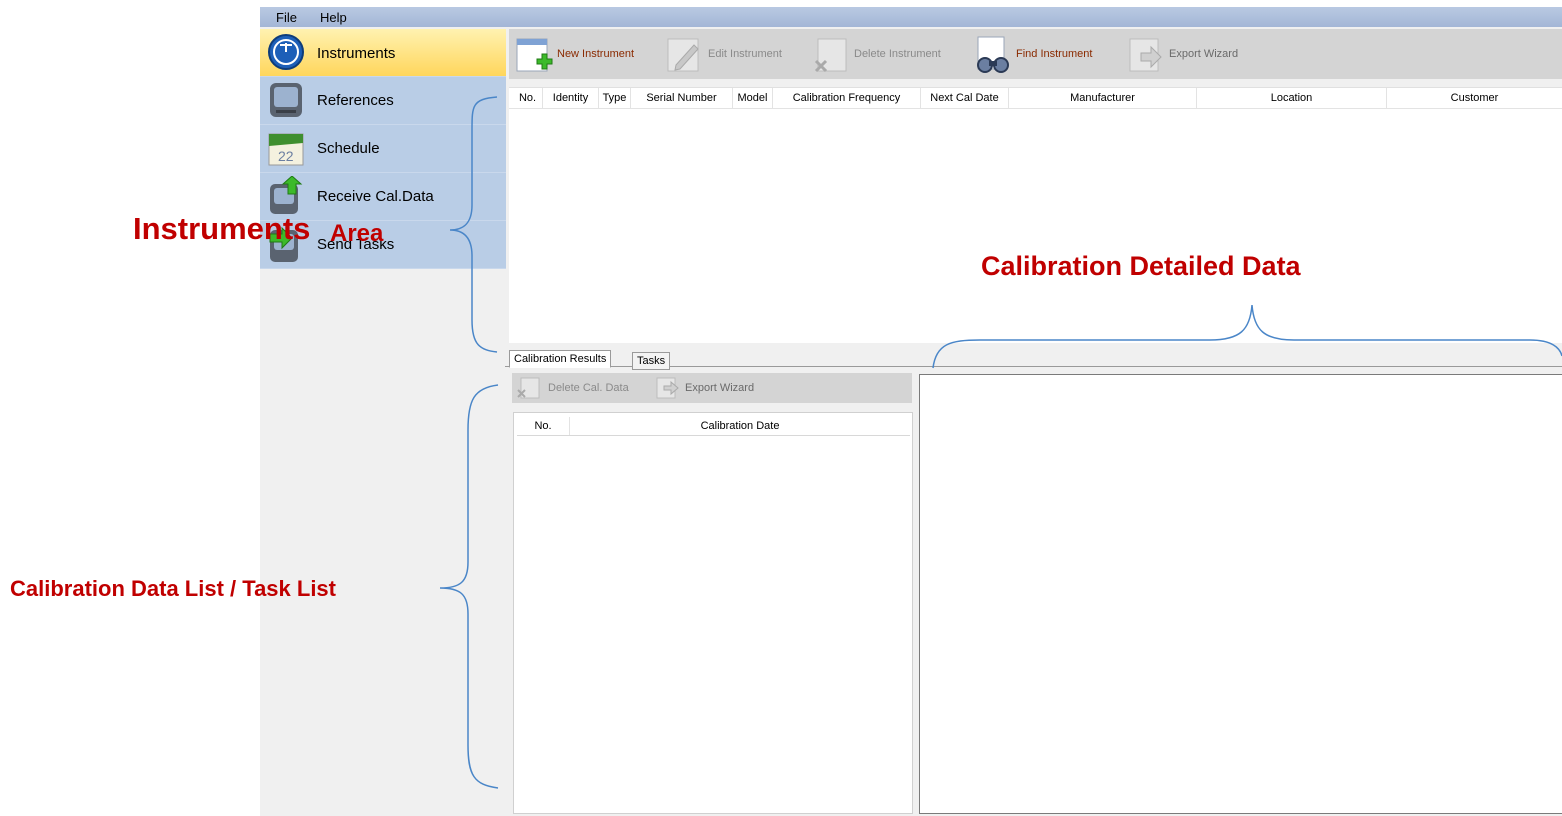 This screenshot has height=816, width=1562. What do you see at coordinates (173, 588) in the screenshot?
I see `data-list-label: Calibration Data List / Task List` at bounding box center [173, 588].